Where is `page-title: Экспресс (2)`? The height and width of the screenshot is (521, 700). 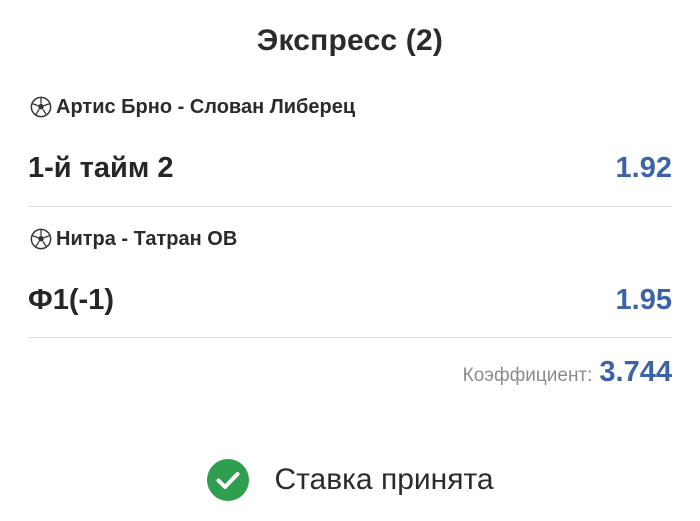 page-title: Экспресс (2) is located at coordinates (350, 40).